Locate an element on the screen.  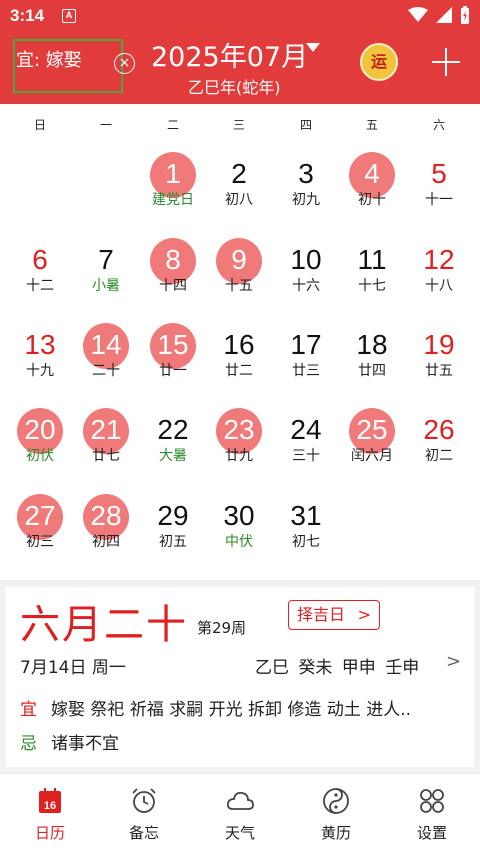
day-cell: 17 廿三 is located at coordinates (306, 357).